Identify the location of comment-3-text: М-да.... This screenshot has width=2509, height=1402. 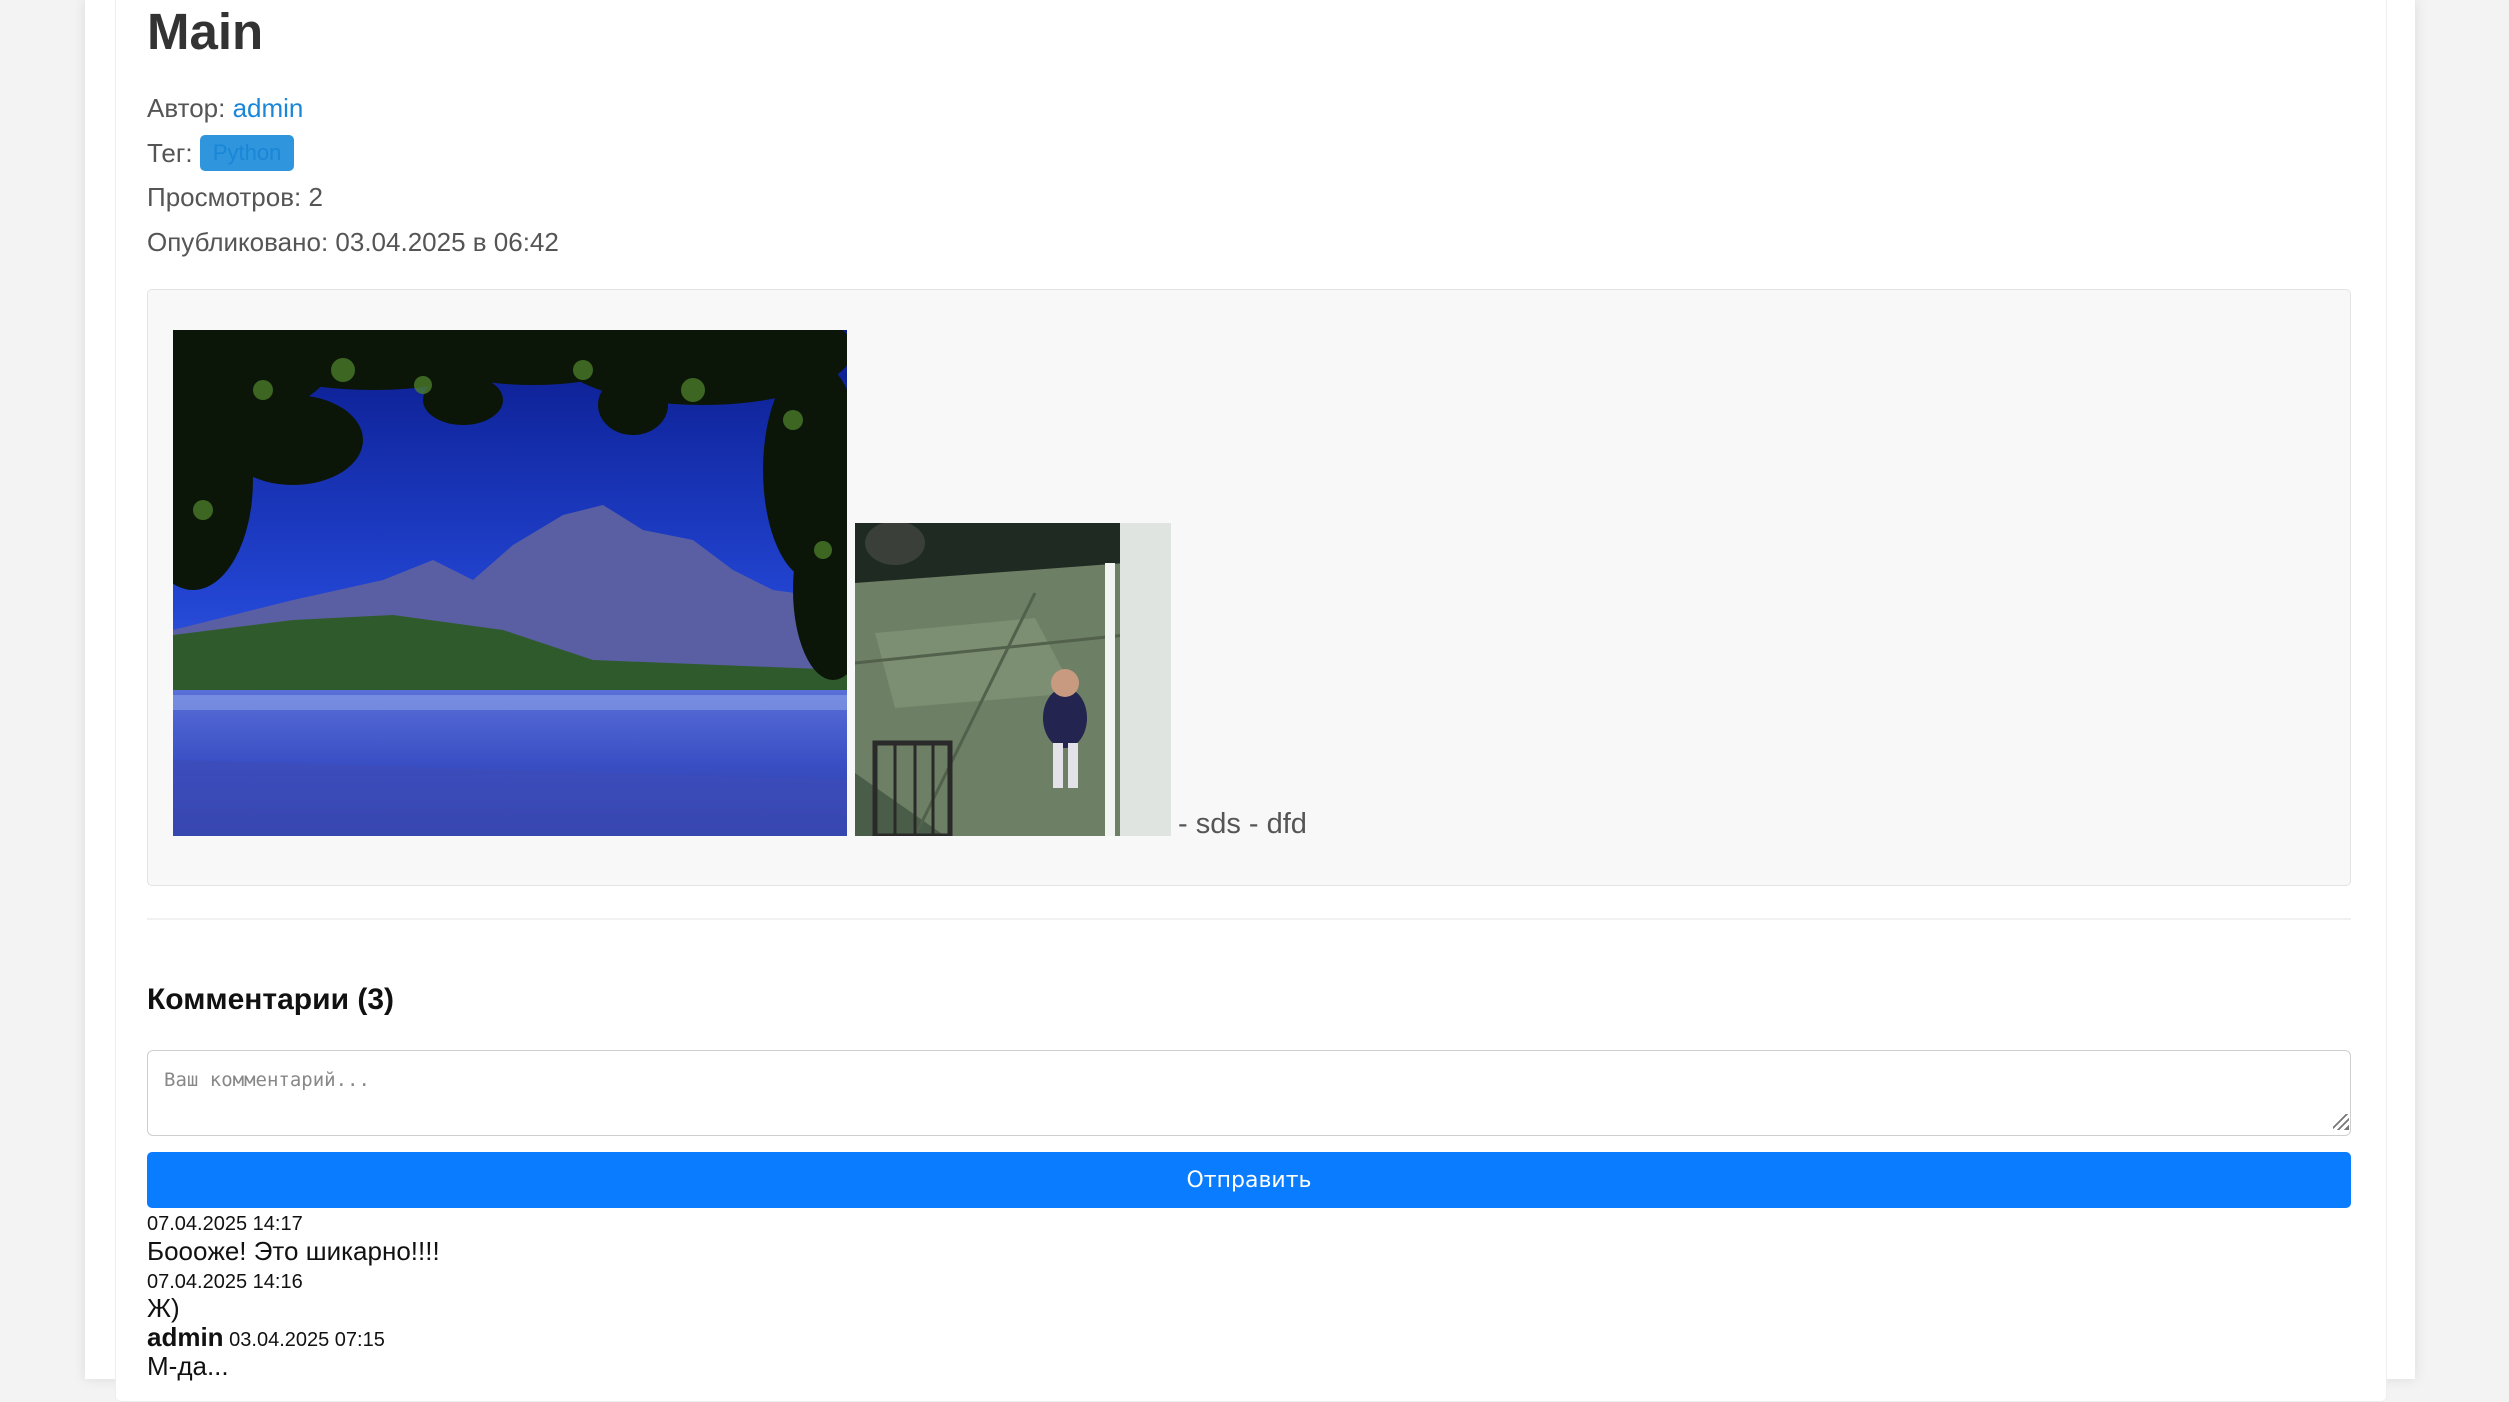
(188, 1366).